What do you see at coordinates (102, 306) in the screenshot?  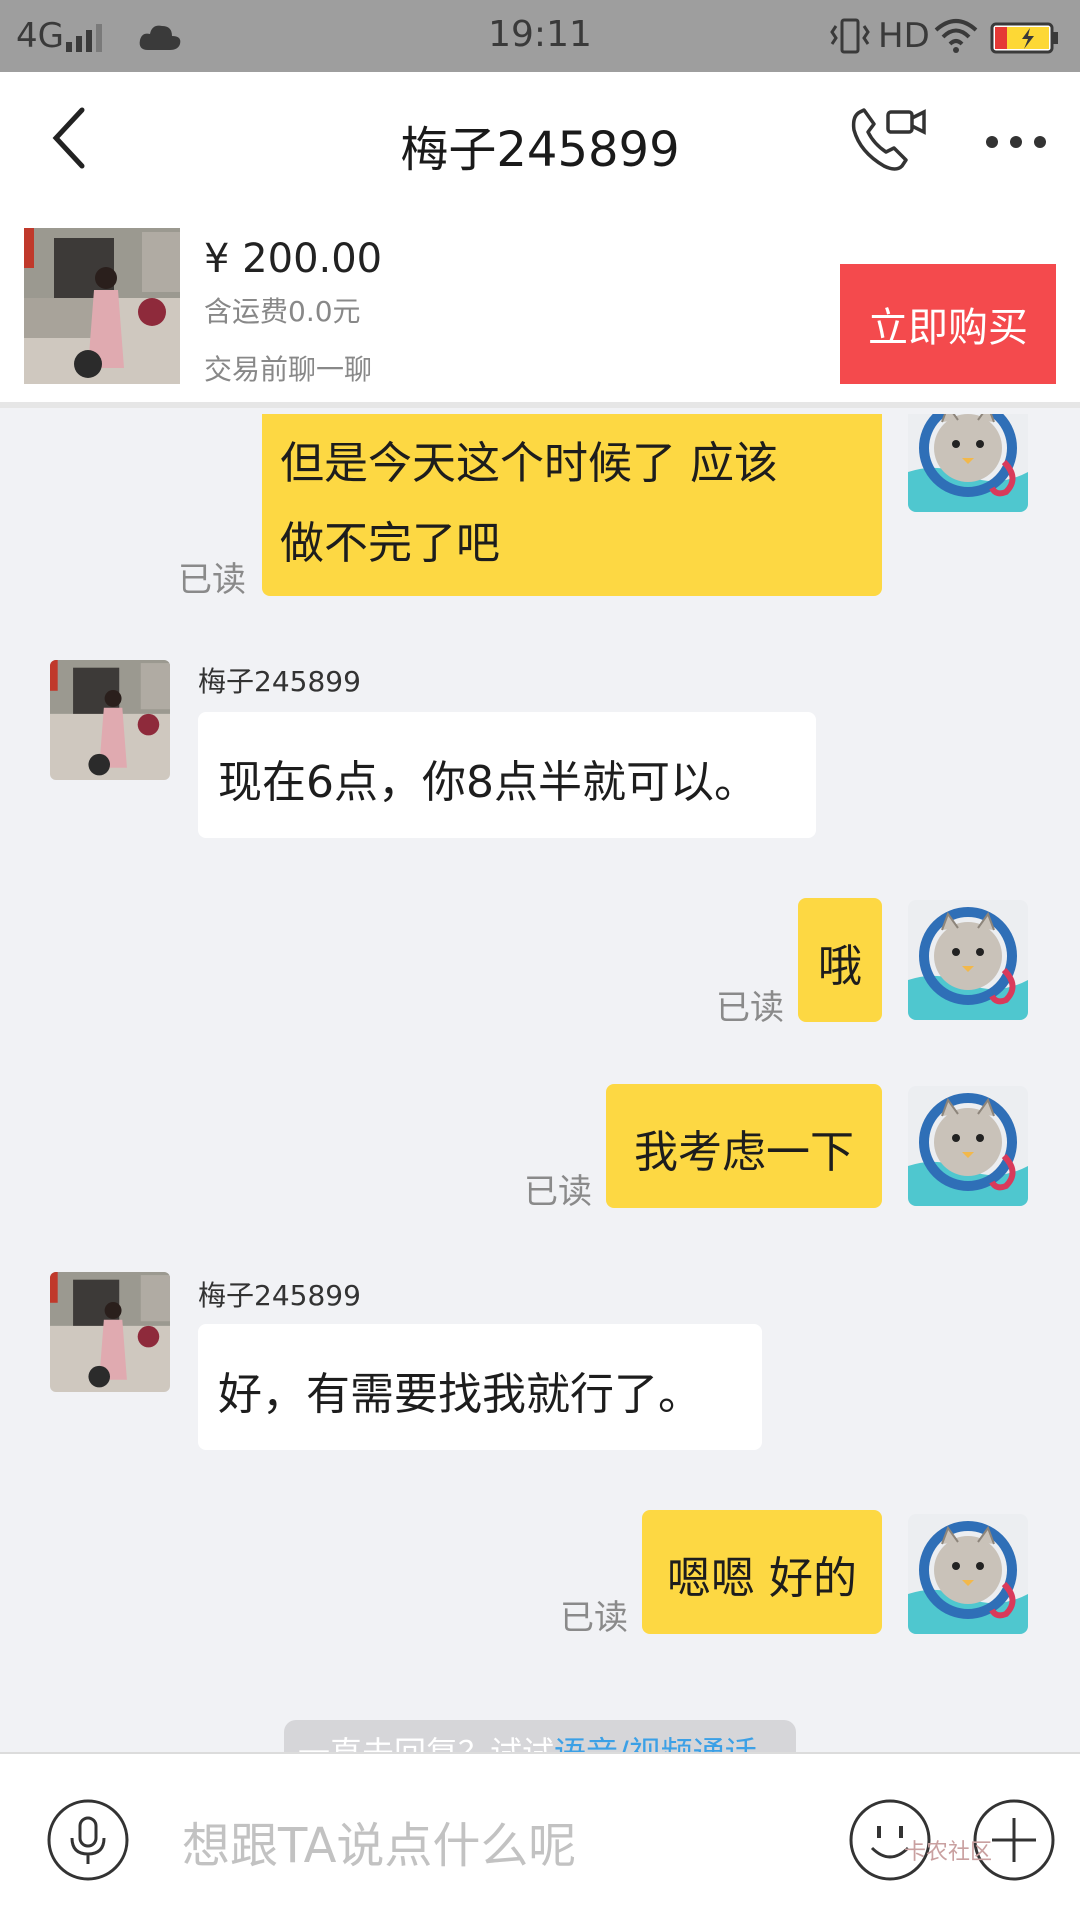 I see `product-thumbnail` at bounding box center [102, 306].